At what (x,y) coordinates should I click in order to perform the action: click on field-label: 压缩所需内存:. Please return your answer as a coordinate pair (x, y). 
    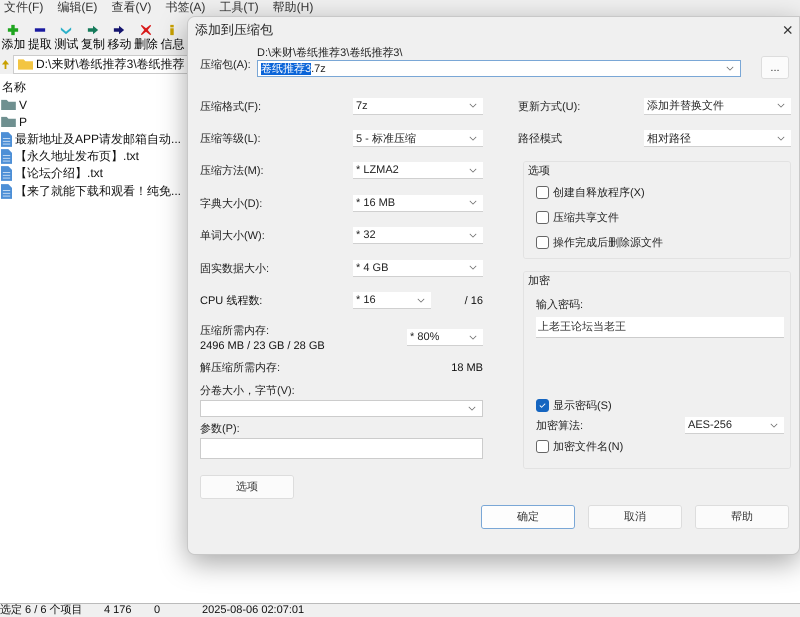
    Looking at the image, I should click on (235, 331).